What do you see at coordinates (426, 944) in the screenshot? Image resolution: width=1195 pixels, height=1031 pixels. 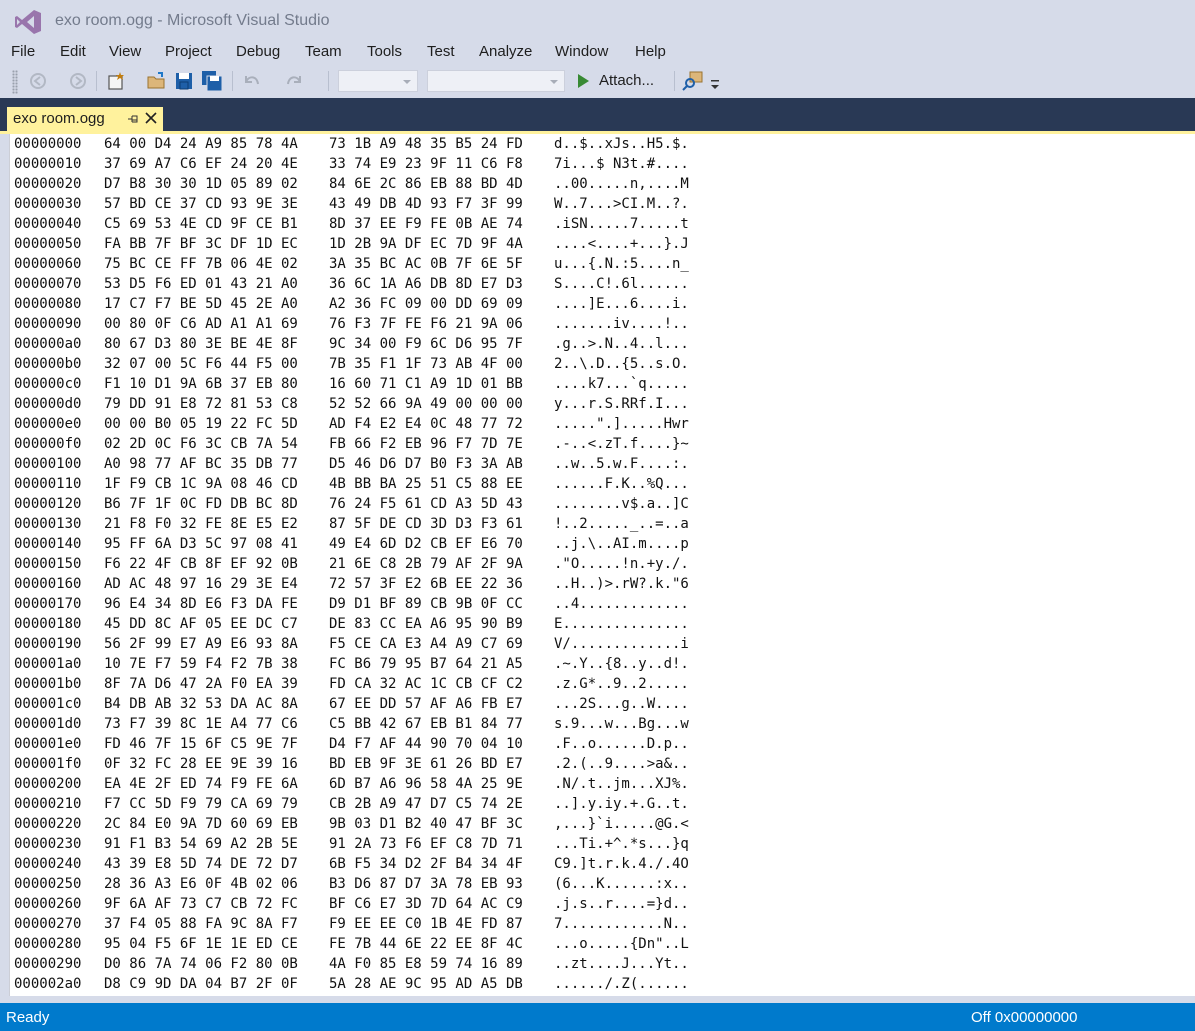 I see `hex-bytes-second-half: FE 7B 44 6E 22 EE 8F 4C` at bounding box center [426, 944].